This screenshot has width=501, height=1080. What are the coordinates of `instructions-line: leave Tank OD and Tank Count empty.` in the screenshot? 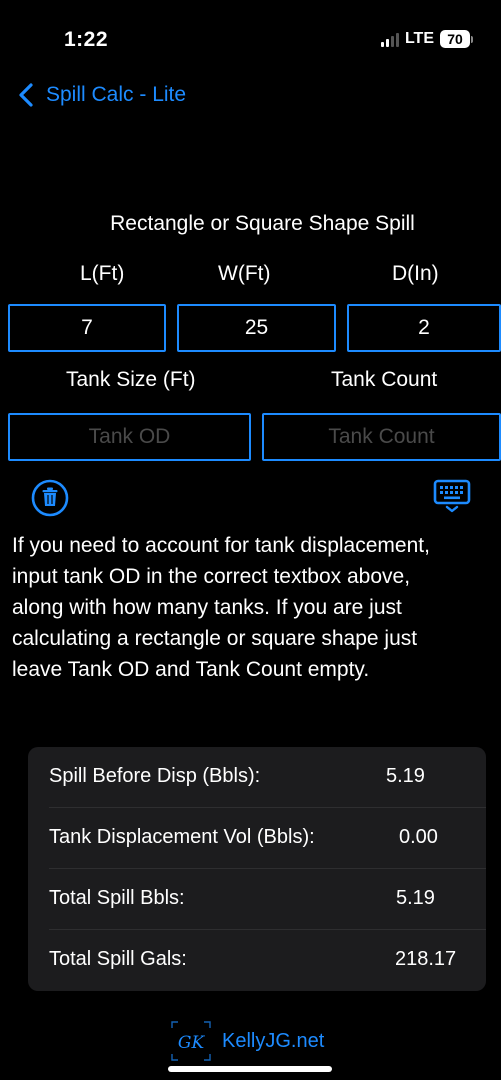 It's located at (191, 669).